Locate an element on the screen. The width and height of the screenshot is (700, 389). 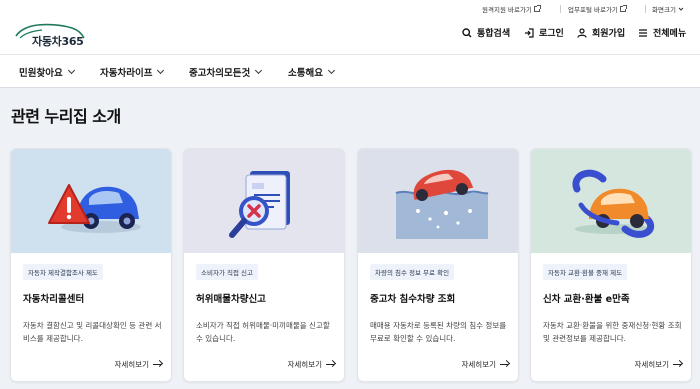
work-portal-link: 업무포털 바로가기 is located at coordinates (597, 9).